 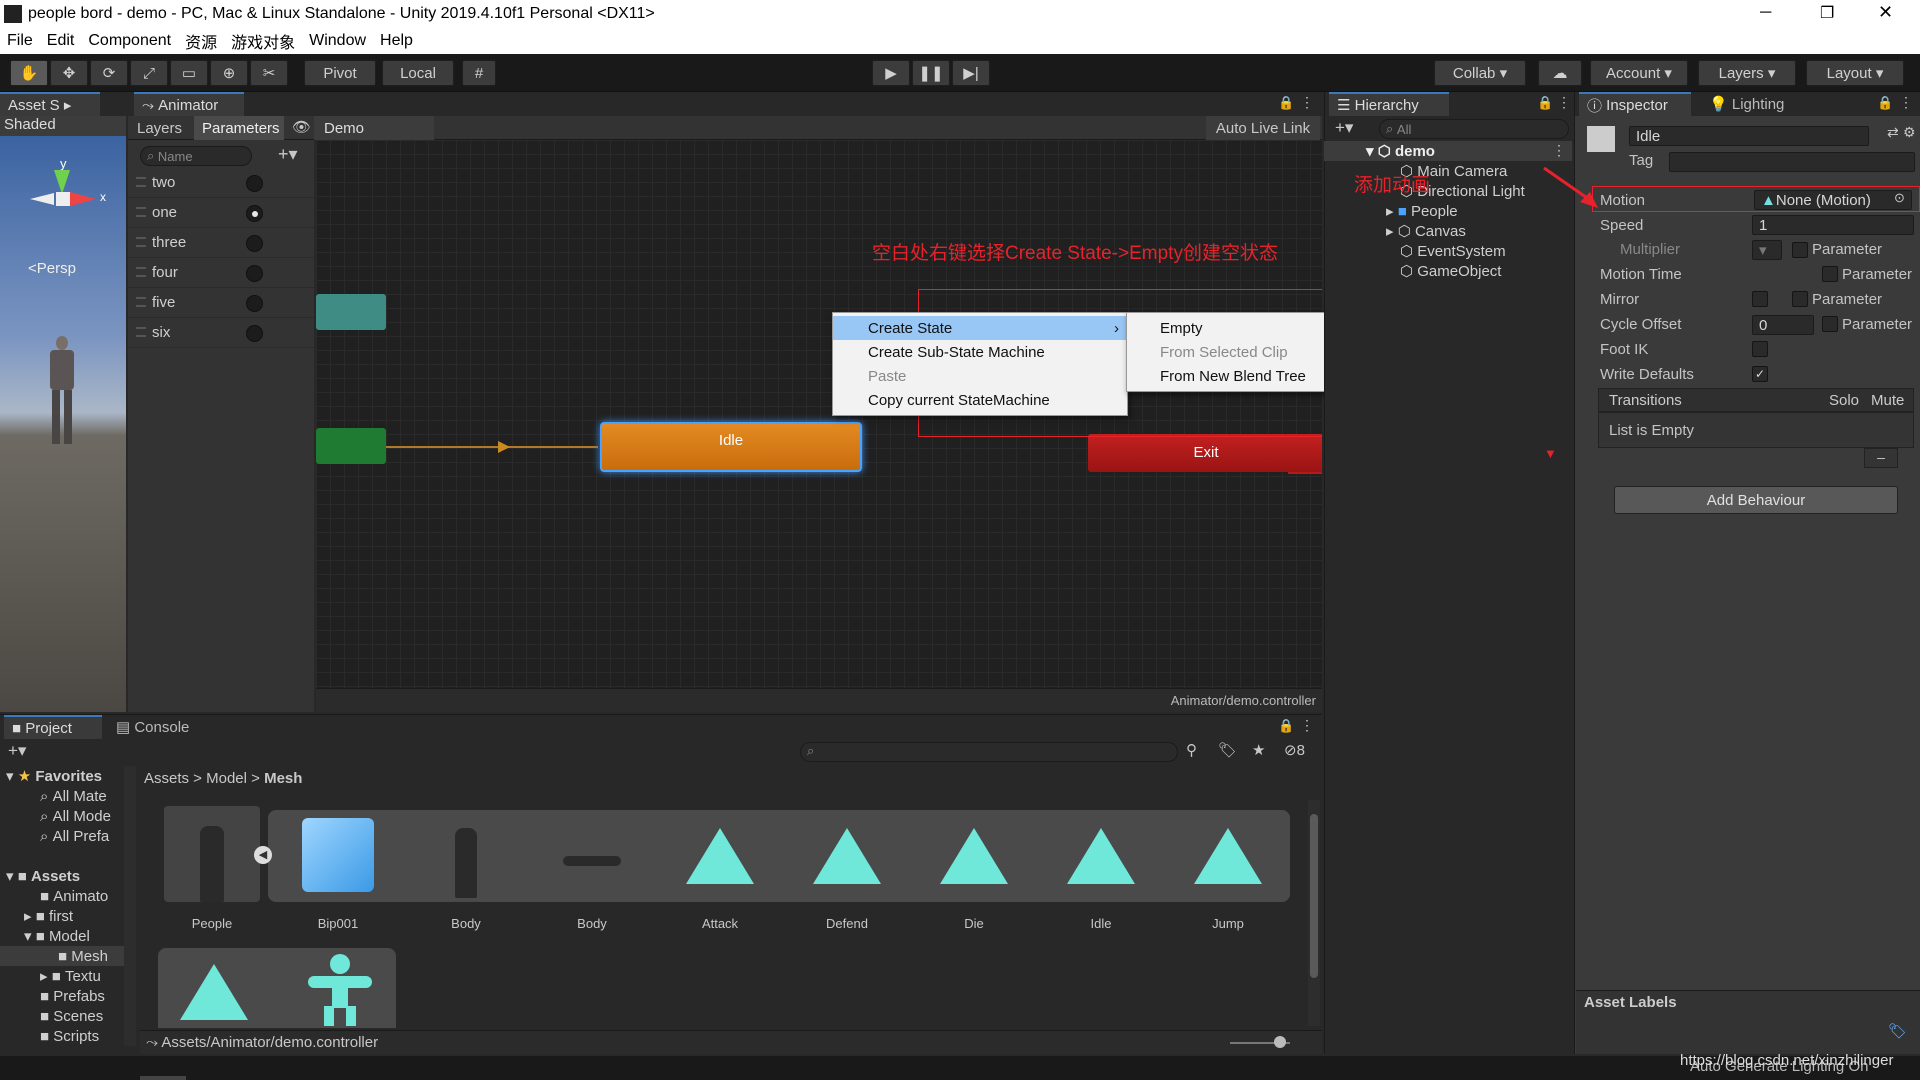 I want to click on rotate-tool-icon: ⟳, so click(x=109, y=73).